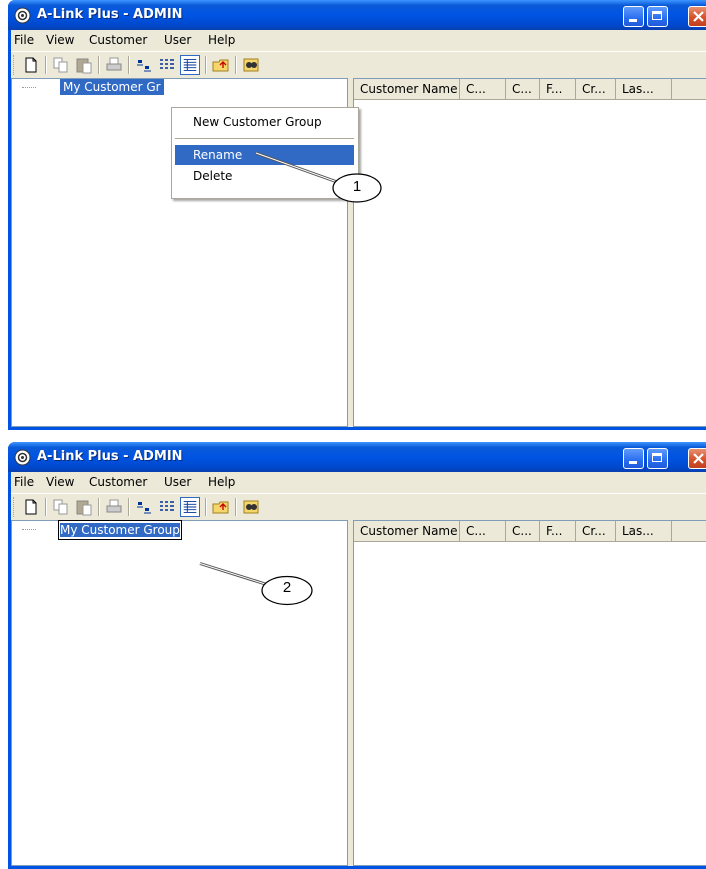 The width and height of the screenshot is (706, 869). I want to click on tree-node-rename-text: My Customer Group, so click(120, 530).